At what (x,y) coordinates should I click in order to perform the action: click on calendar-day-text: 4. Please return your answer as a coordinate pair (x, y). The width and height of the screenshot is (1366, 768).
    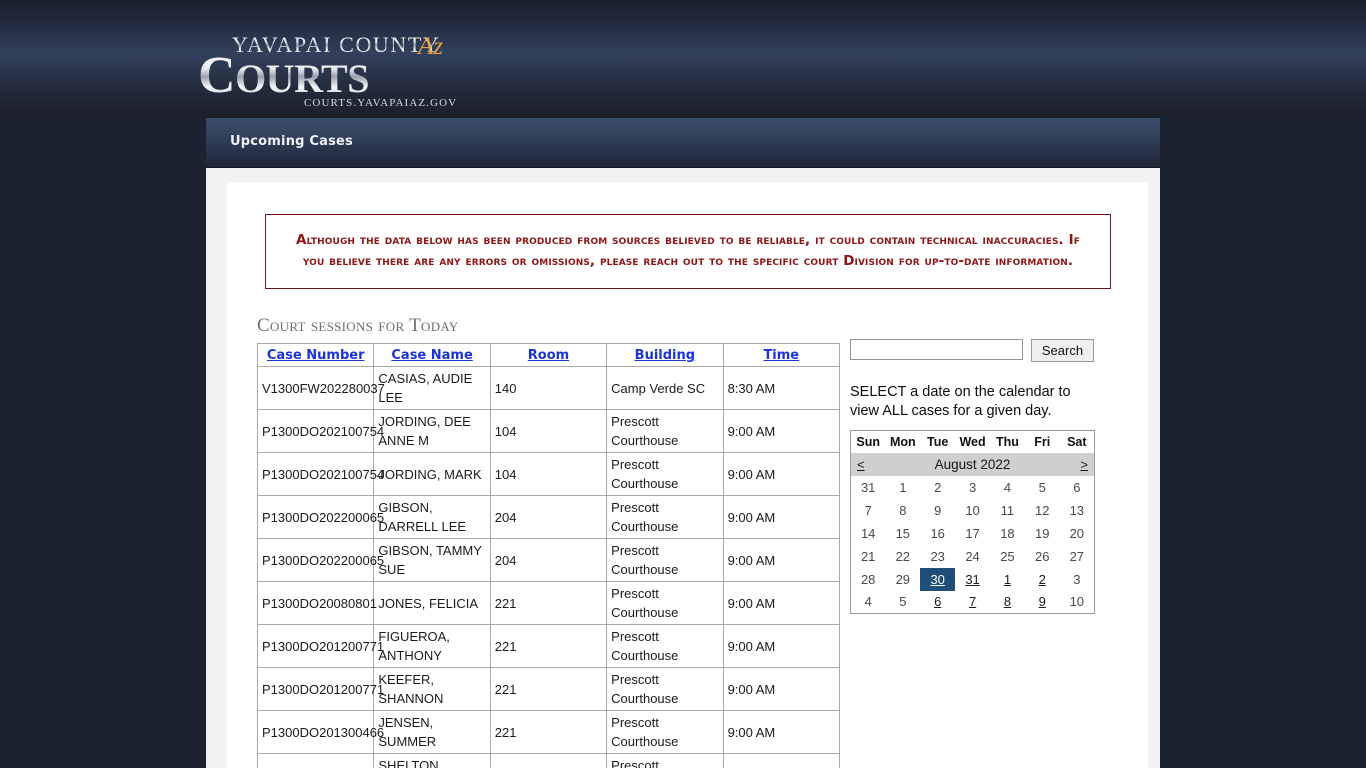
    Looking at the image, I should click on (868, 602).